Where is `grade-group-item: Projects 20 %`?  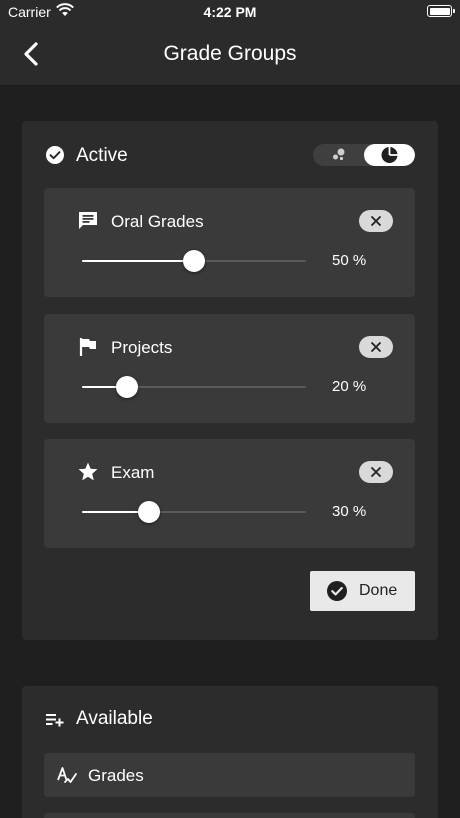 grade-group-item: Projects 20 % is located at coordinates (229, 368).